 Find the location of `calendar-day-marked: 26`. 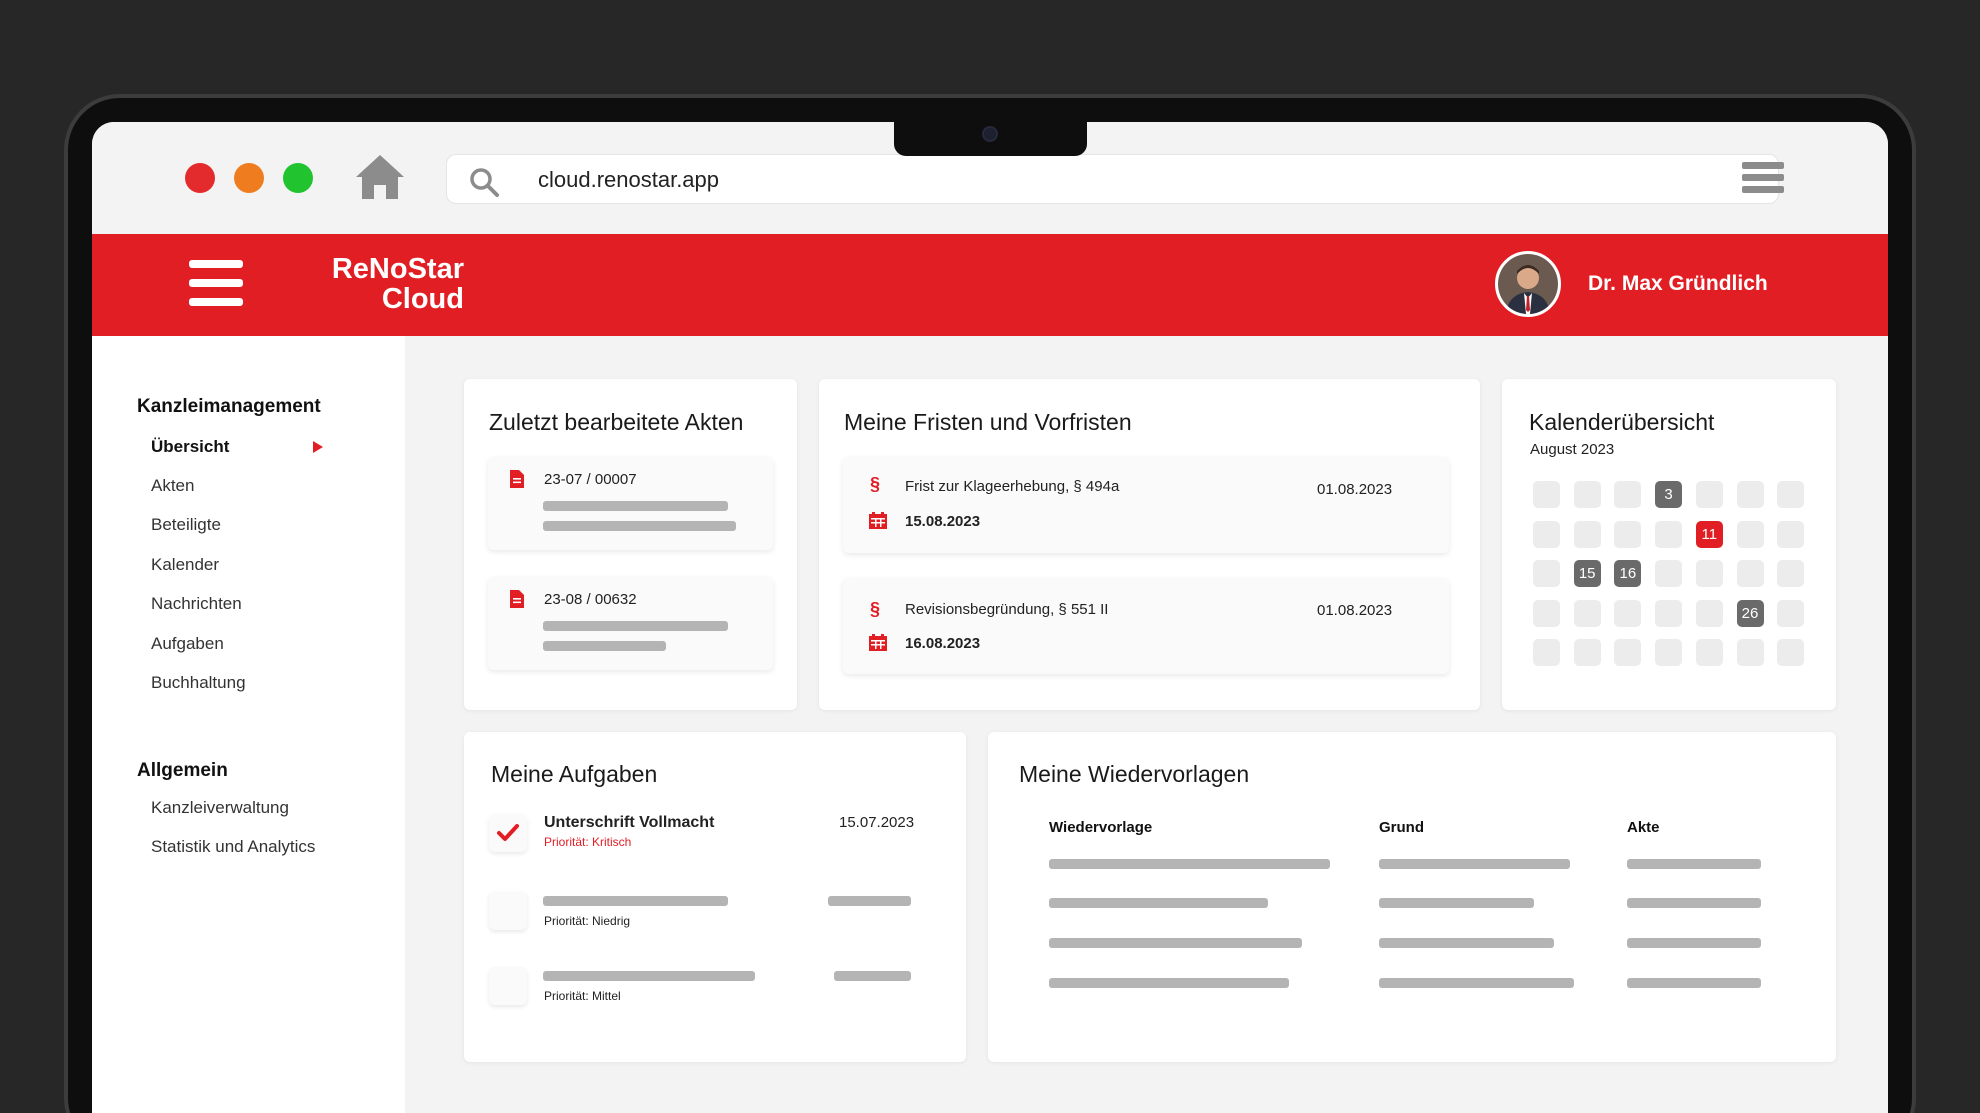

calendar-day-marked: 26 is located at coordinates (1750, 613).